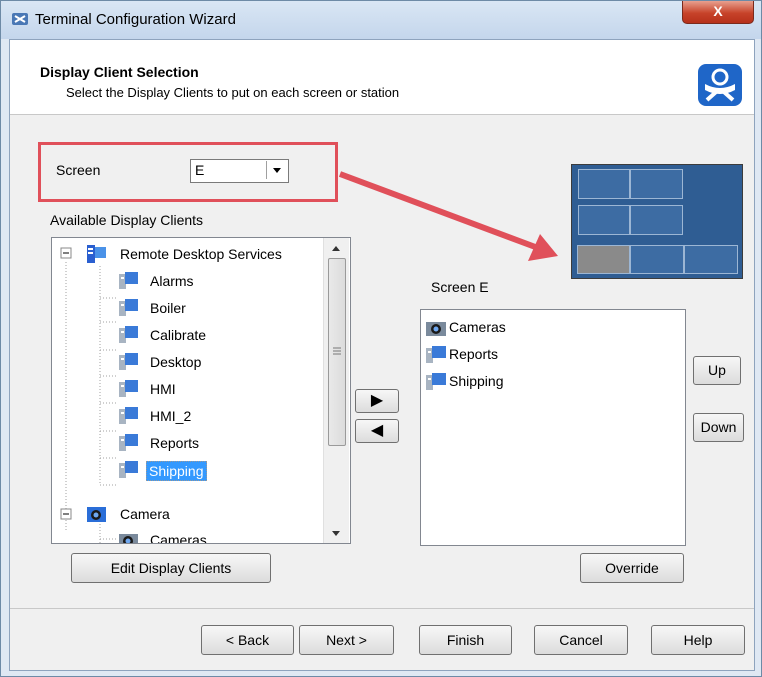 This screenshot has height=677, width=762. What do you see at coordinates (119, 72) in the screenshot?
I see `page-title: Display Client Selection` at bounding box center [119, 72].